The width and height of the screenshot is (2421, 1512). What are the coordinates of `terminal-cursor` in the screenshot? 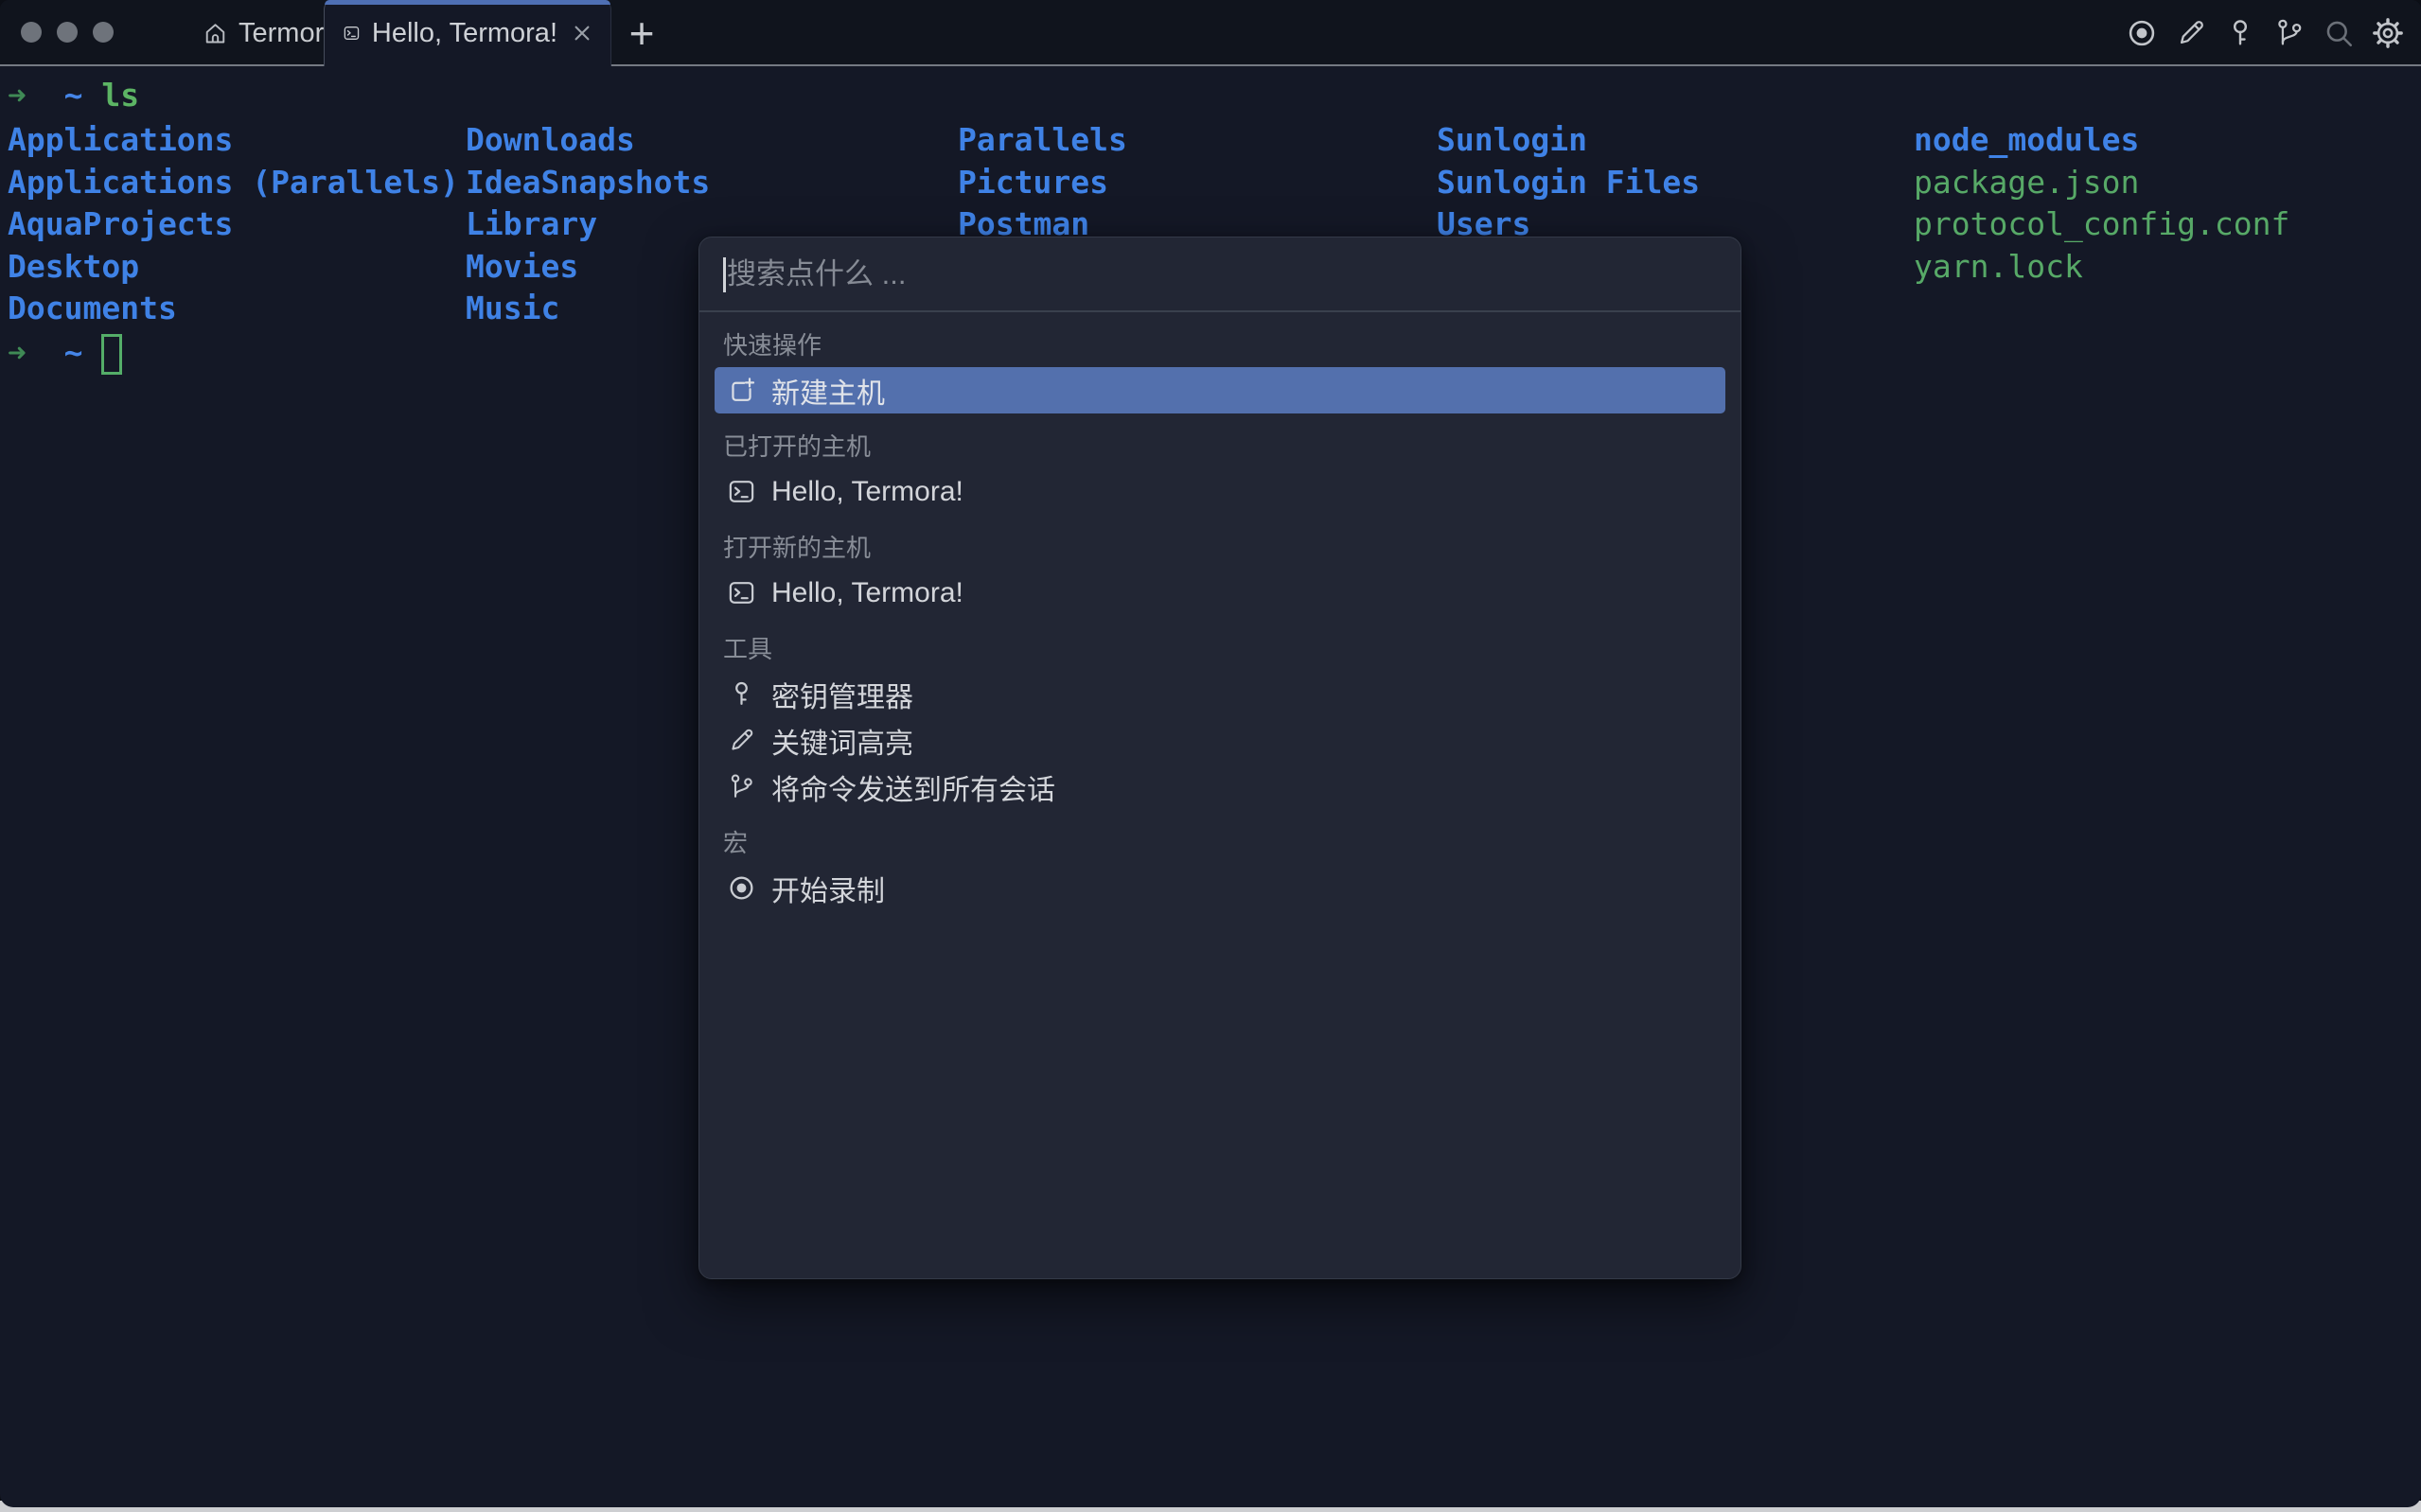 It's located at (112, 354).